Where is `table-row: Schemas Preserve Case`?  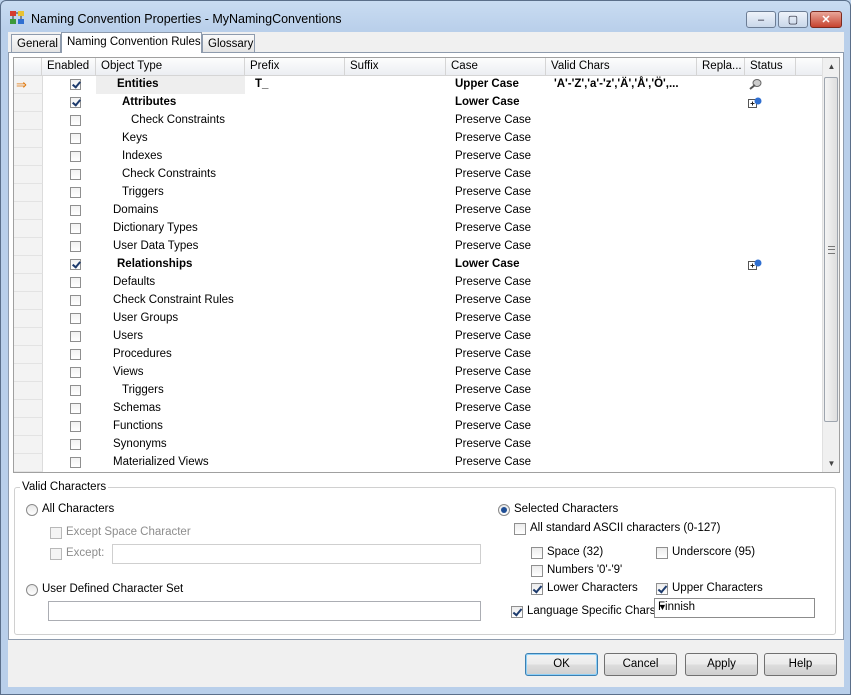
table-row: Schemas Preserve Case is located at coordinates (418, 409).